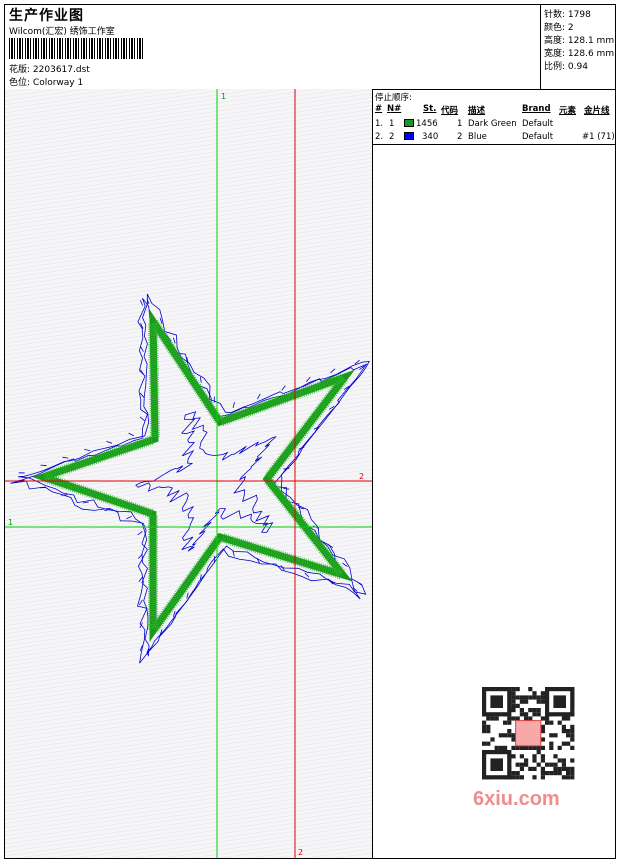 This screenshot has width=620, height=861. Describe the element at coordinates (538, 137) in the screenshot. I see `row2-brand: Default` at that location.